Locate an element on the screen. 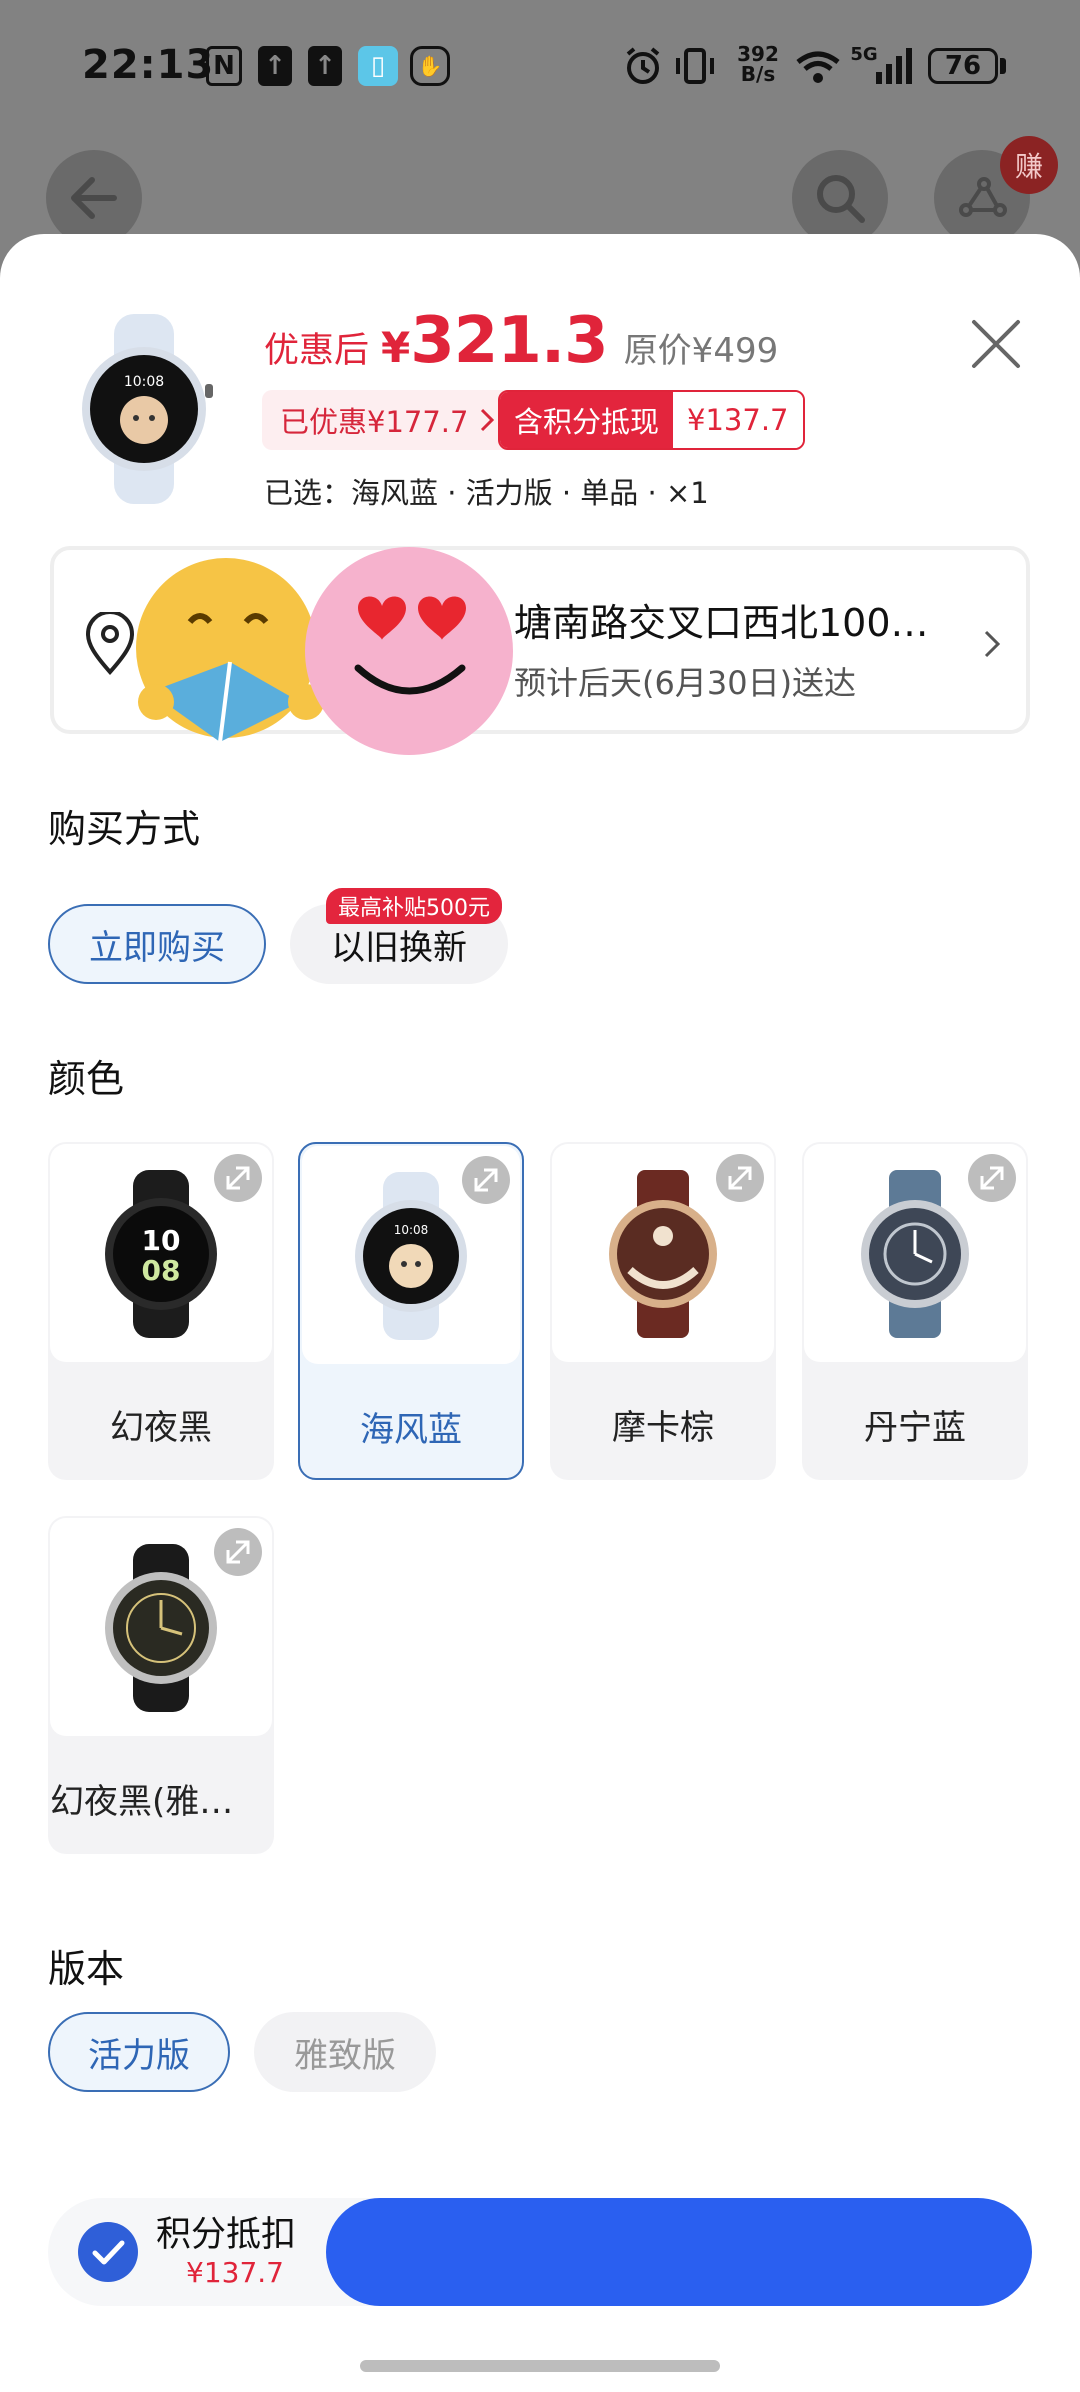 Image resolution: width=1080 pixels, height=2392 pixels. back-button is located at coordinates (94, 198).